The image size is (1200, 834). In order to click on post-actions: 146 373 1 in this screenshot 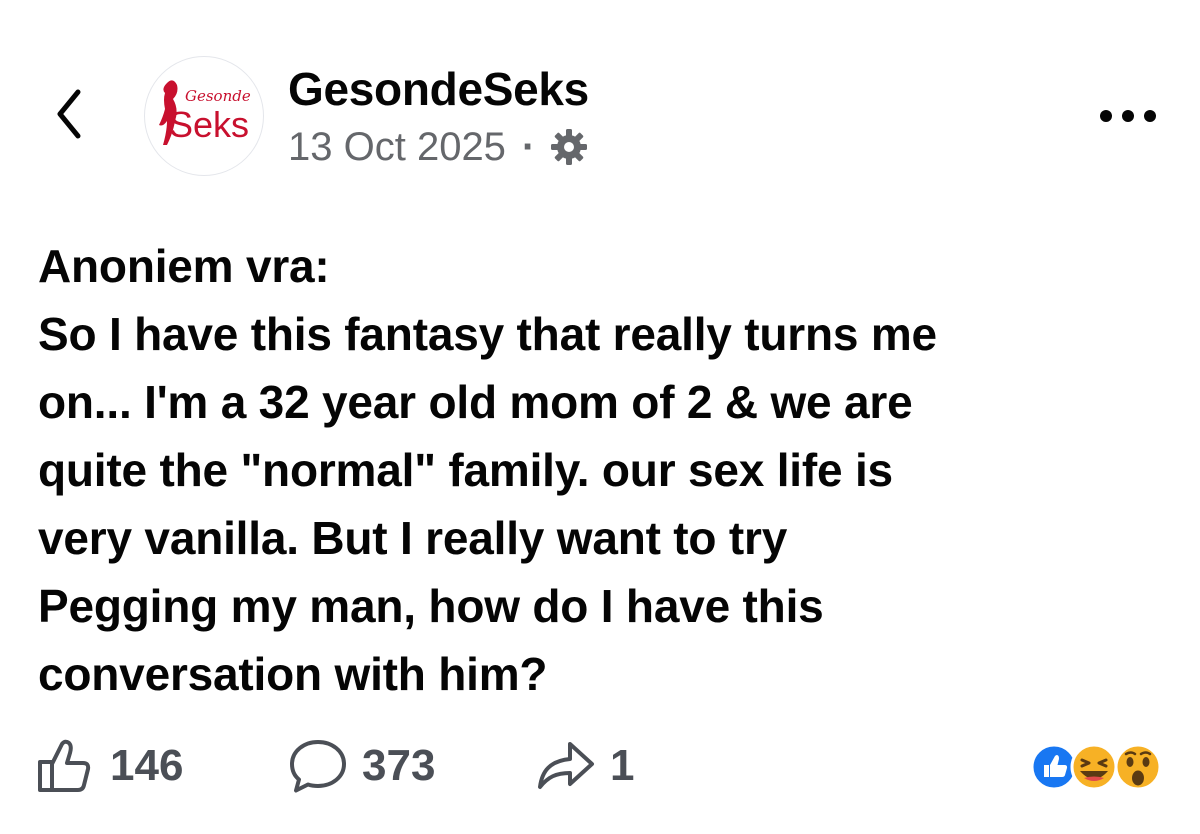, I will do `click(600, 765)`.